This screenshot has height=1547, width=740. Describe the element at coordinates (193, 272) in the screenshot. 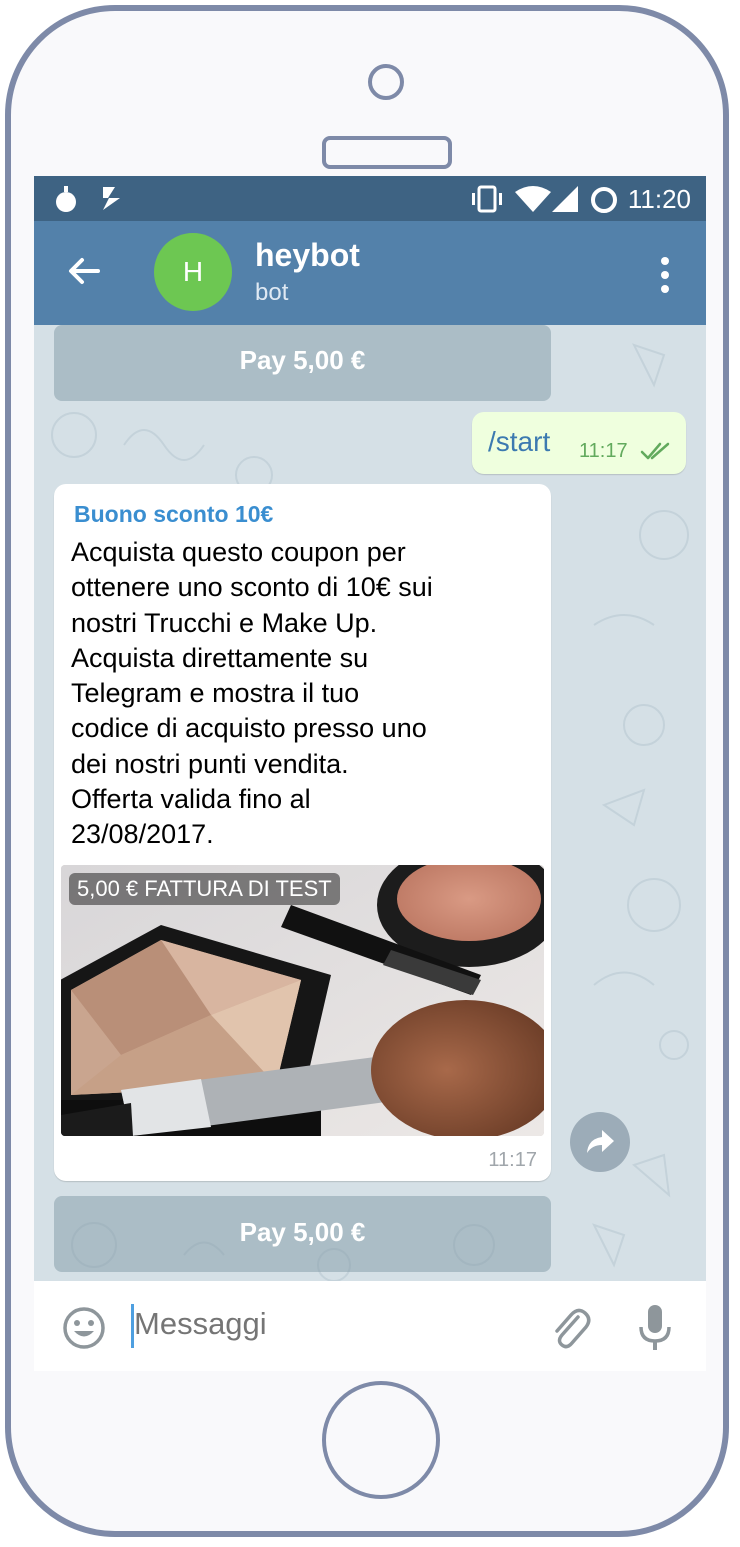

I see `avatar: H` at that location.